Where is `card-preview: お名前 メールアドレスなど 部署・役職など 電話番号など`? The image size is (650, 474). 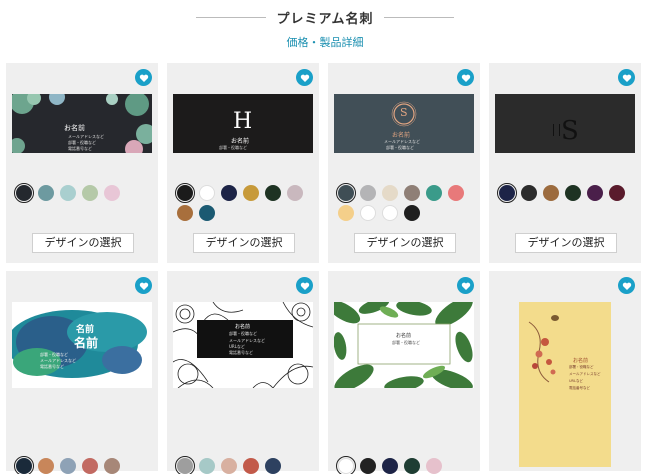 card-preview: お名前 メールアドレスなど 部署・役職など 電話番号など is located at coordinates (82, 123).